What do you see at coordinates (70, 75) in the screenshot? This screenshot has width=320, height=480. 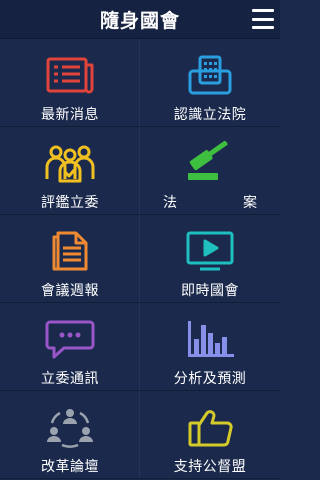 I see `newspaper-icon` at bounding box center [70, 75].